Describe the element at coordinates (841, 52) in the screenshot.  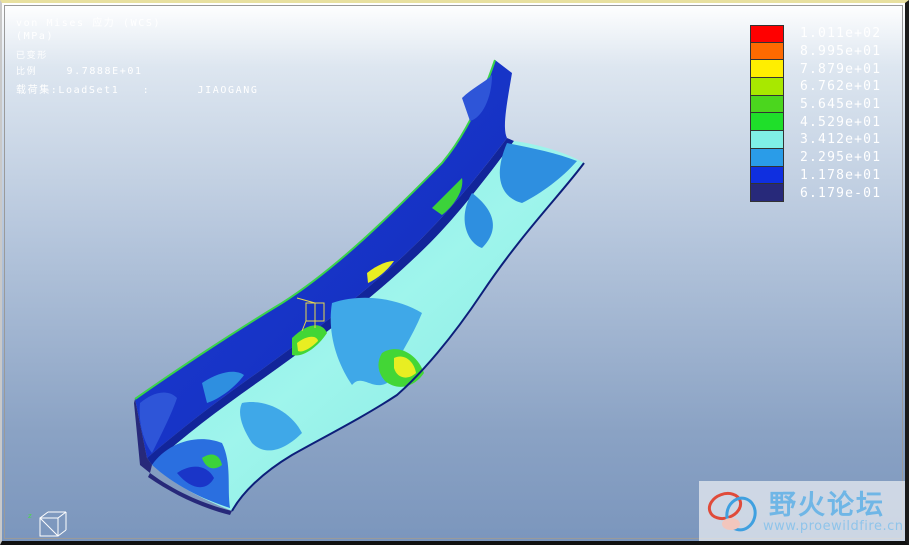
I see `legend-value: 8.995e+01` at that location.